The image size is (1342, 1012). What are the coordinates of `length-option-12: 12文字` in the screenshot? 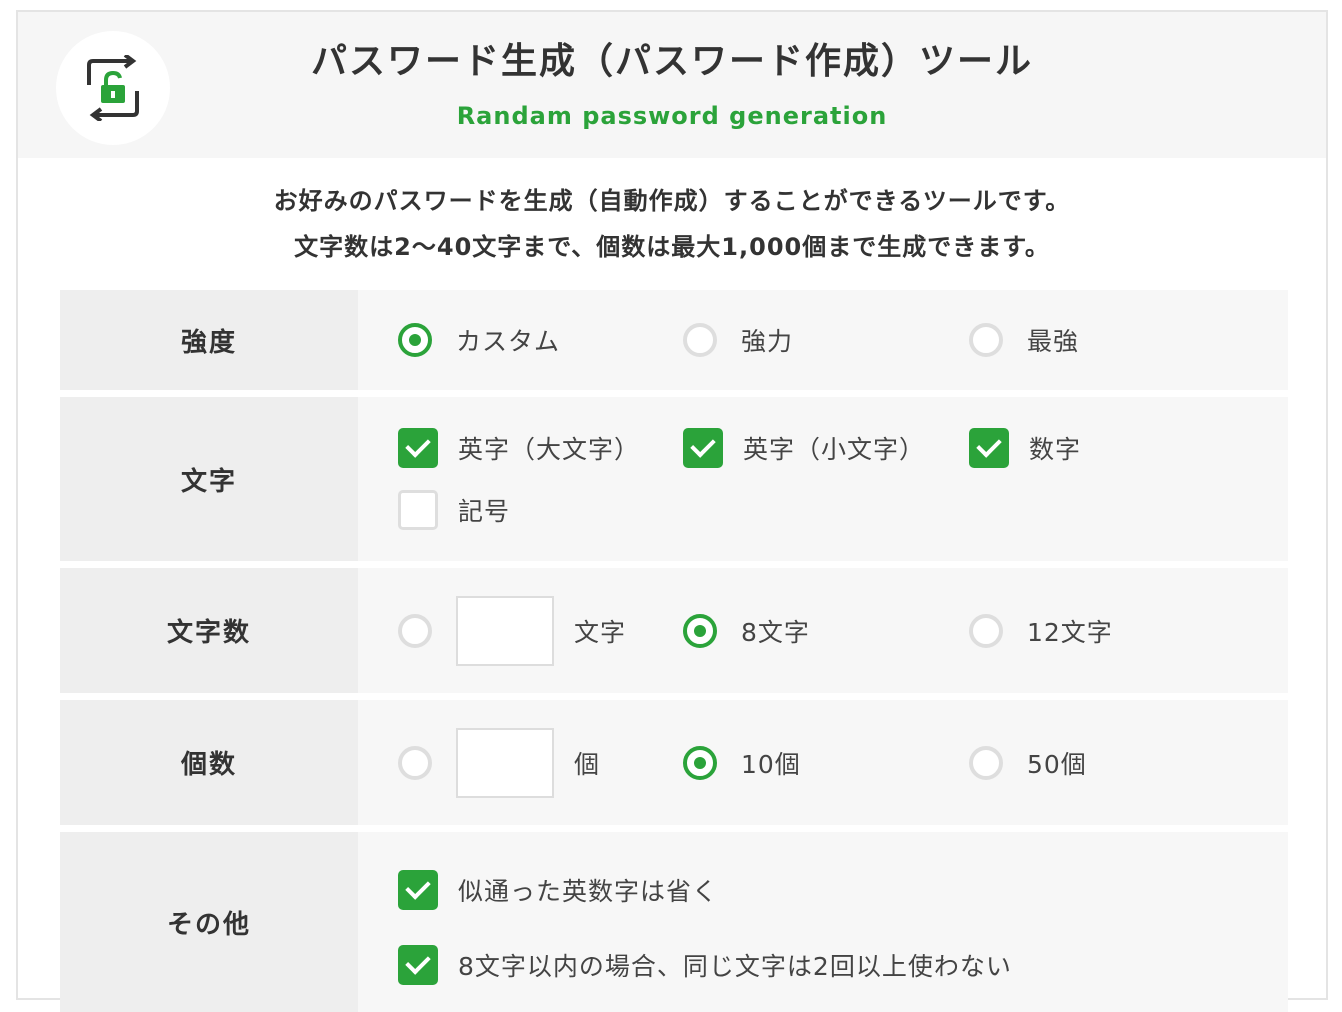 It's located at (1041, 631).